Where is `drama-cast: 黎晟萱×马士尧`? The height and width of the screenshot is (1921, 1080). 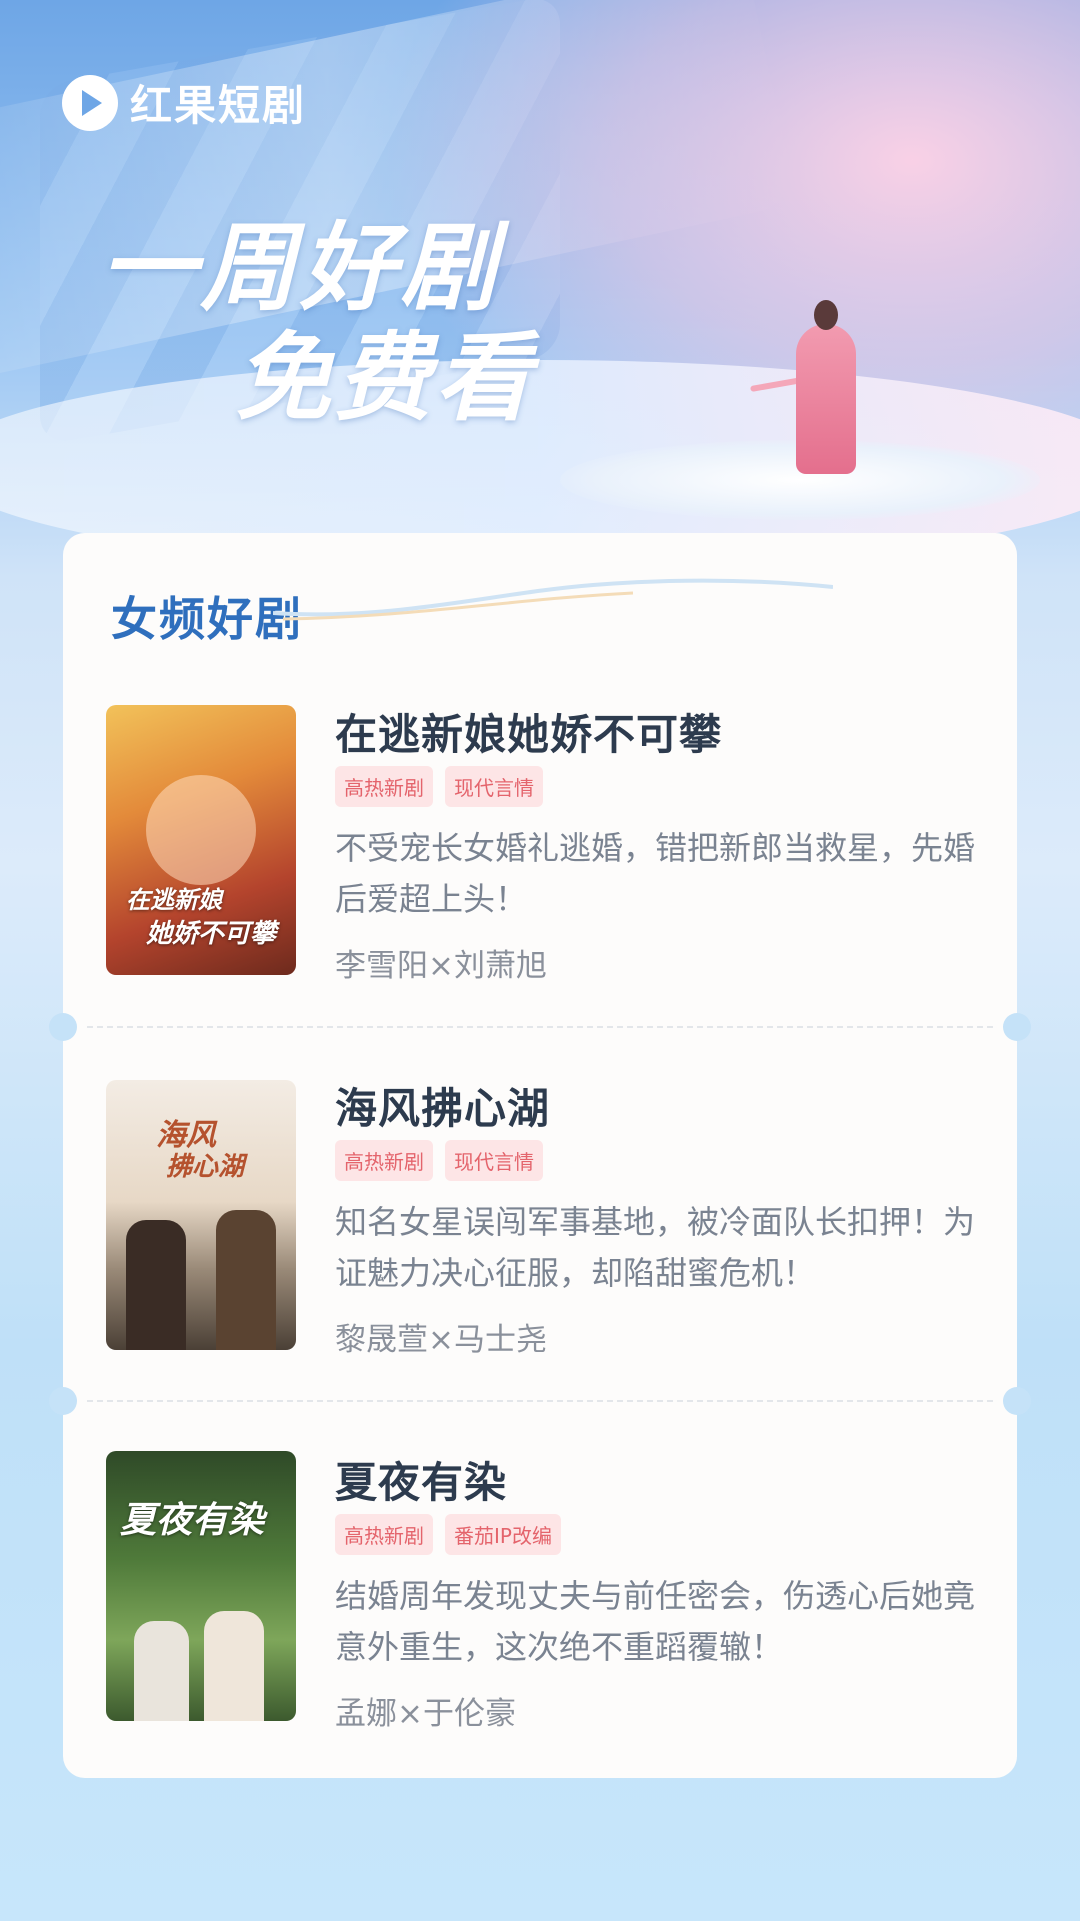
drama-cast: 黎晟萱×马士尧 is located at coordinates (441, 1340).